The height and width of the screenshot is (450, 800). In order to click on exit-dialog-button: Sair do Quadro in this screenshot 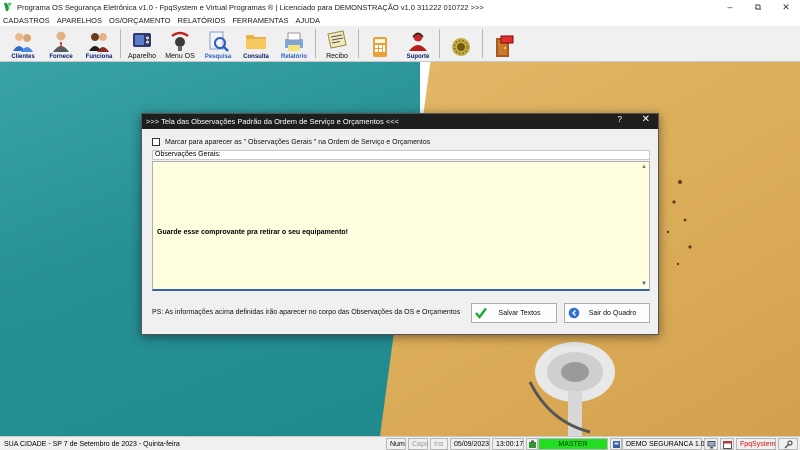, I will do `click(607, 313)`.